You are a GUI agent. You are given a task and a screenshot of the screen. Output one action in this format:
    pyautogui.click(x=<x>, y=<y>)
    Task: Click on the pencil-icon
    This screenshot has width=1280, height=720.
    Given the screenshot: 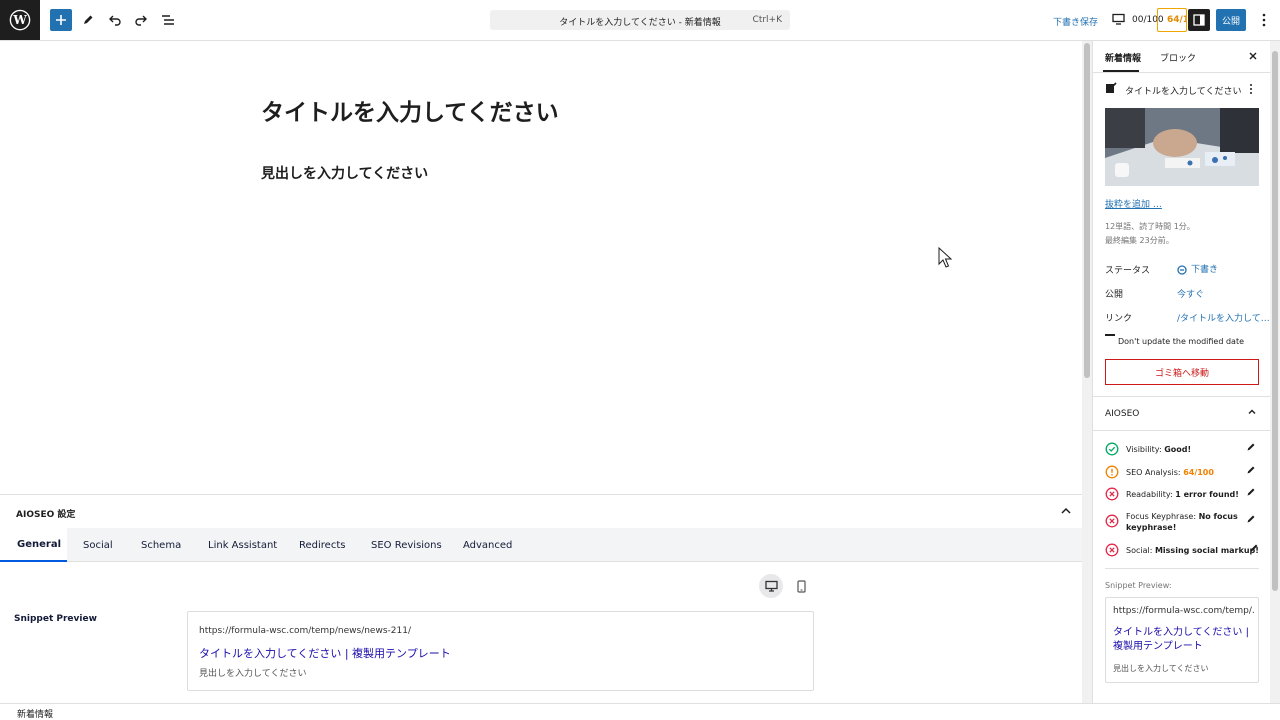 What is the action you would take?
    pyautogui.click(x=88, y=19)
    